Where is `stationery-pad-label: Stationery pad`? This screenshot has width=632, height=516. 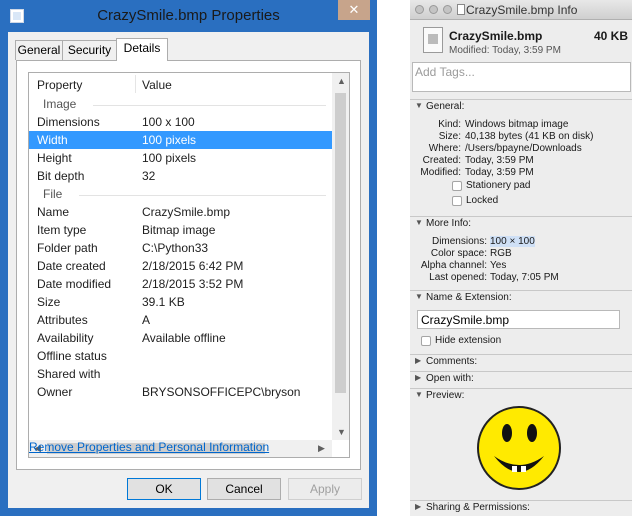
stationery-pad-label: Stationery pad is located at coordinates (498, 185).